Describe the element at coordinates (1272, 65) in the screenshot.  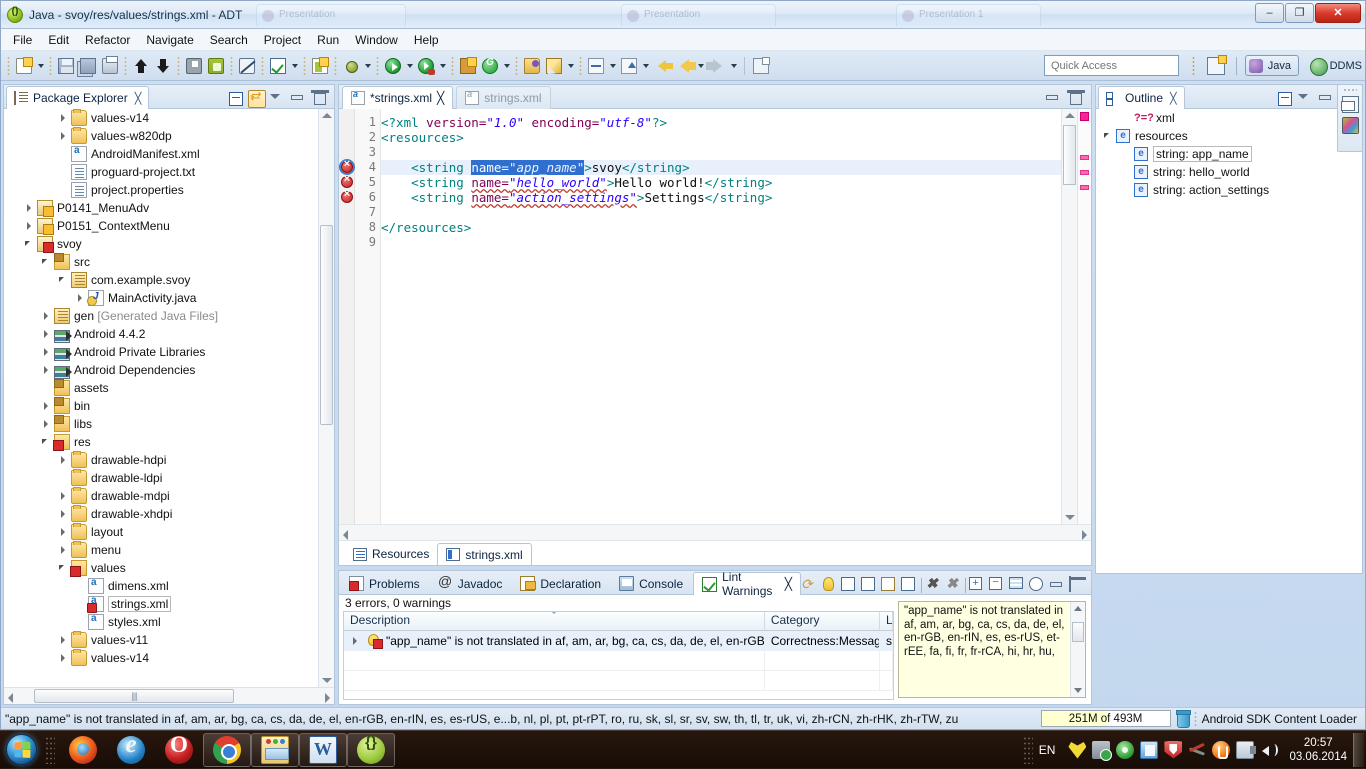
I see `perspective-java: Java` at that location.